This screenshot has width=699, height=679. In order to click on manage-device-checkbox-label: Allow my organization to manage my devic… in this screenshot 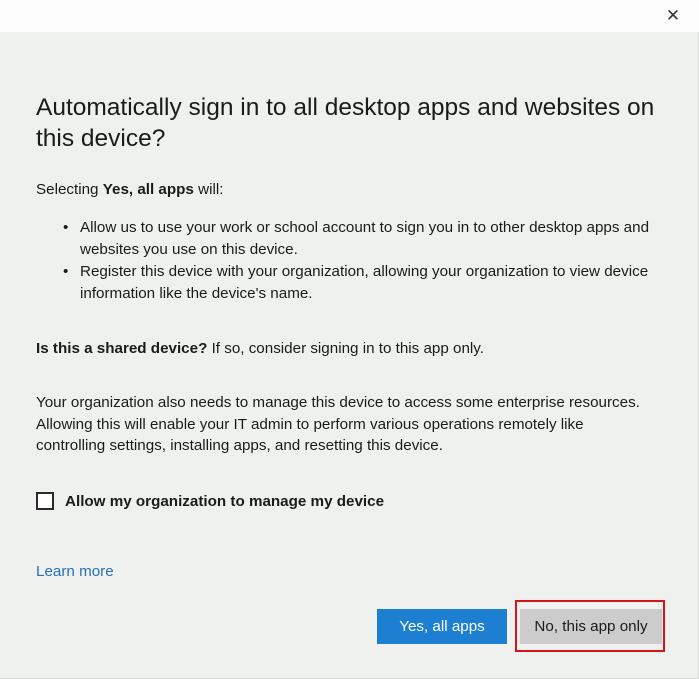, I will do `click(224, 501)`.